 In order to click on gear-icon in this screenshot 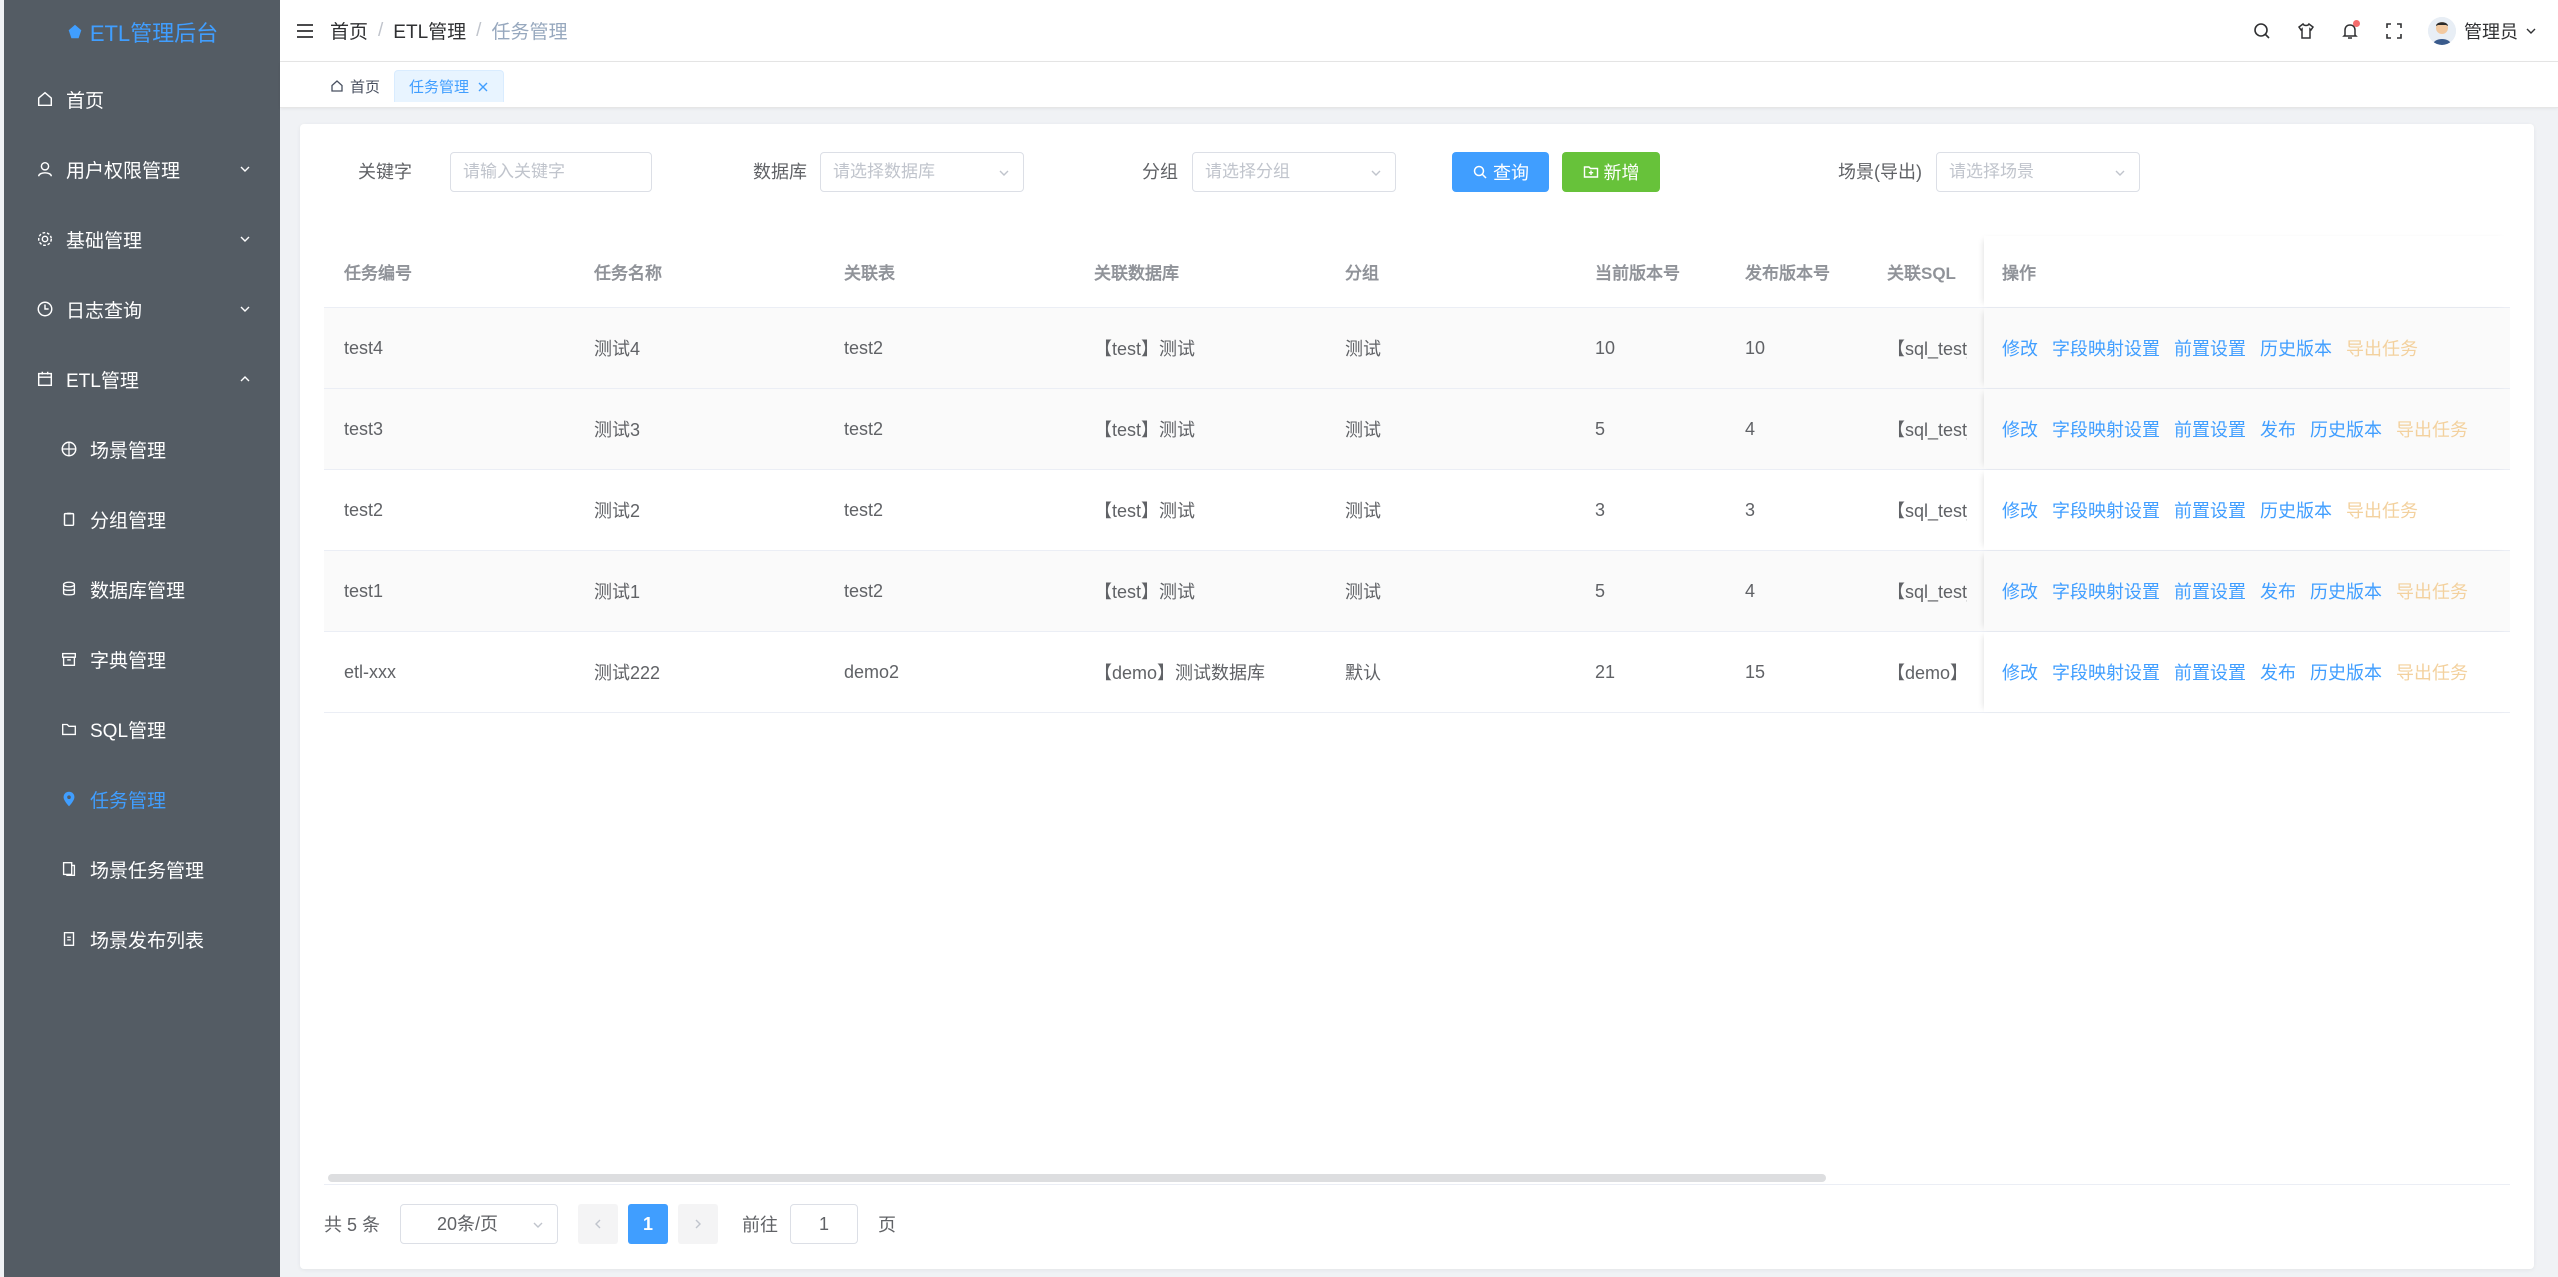, I will do `click(45, 239)`.